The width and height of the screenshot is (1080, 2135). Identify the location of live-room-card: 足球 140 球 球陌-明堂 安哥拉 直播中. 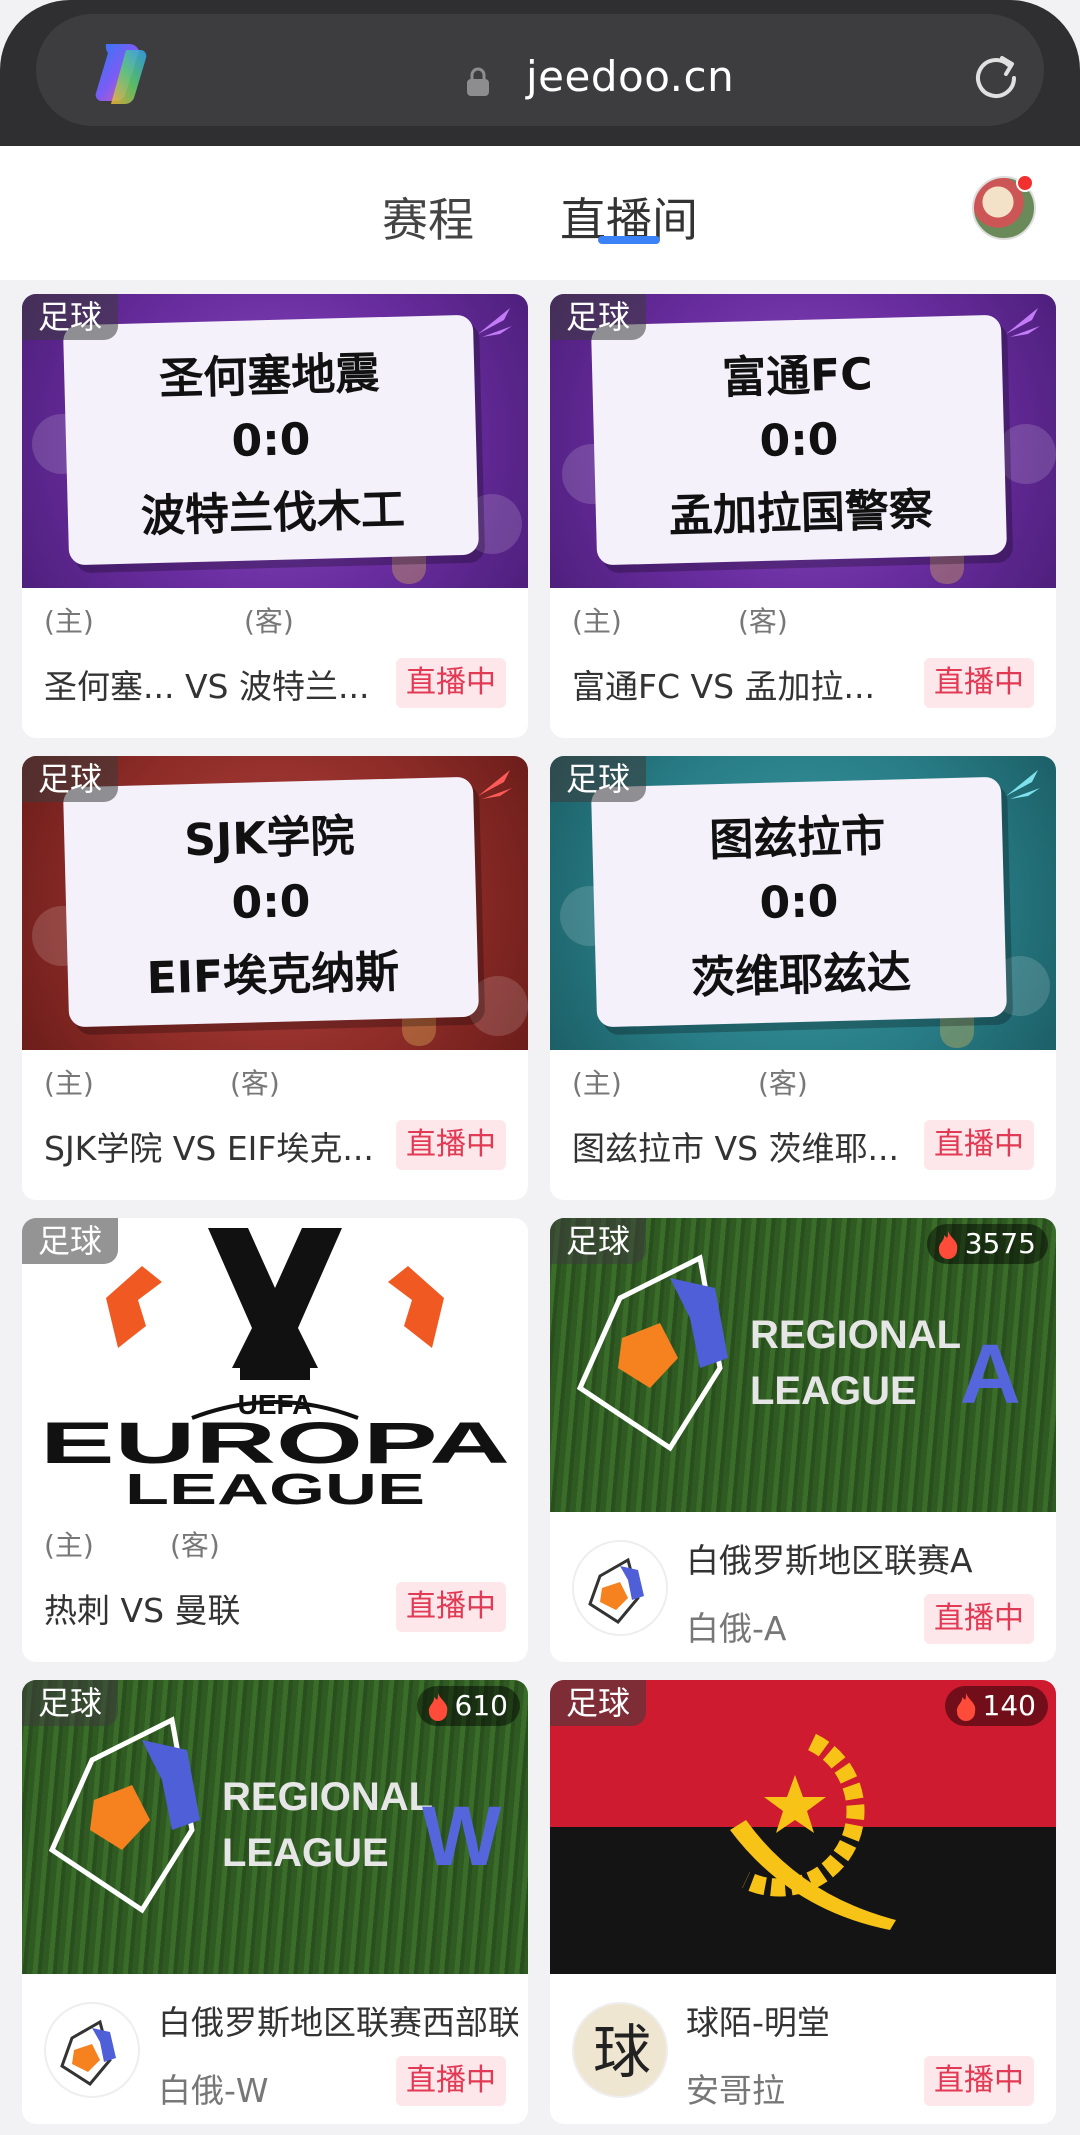
(803, 1902).